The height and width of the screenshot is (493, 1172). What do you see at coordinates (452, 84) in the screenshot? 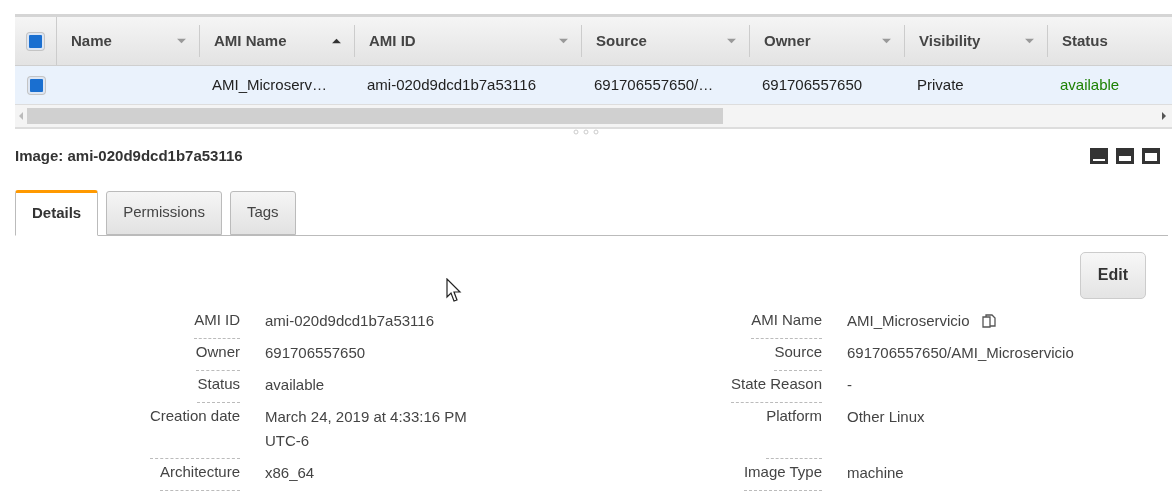
I see `table-cell: ami-020d9dcd1b7a53116` at bounding box center [452, 84].